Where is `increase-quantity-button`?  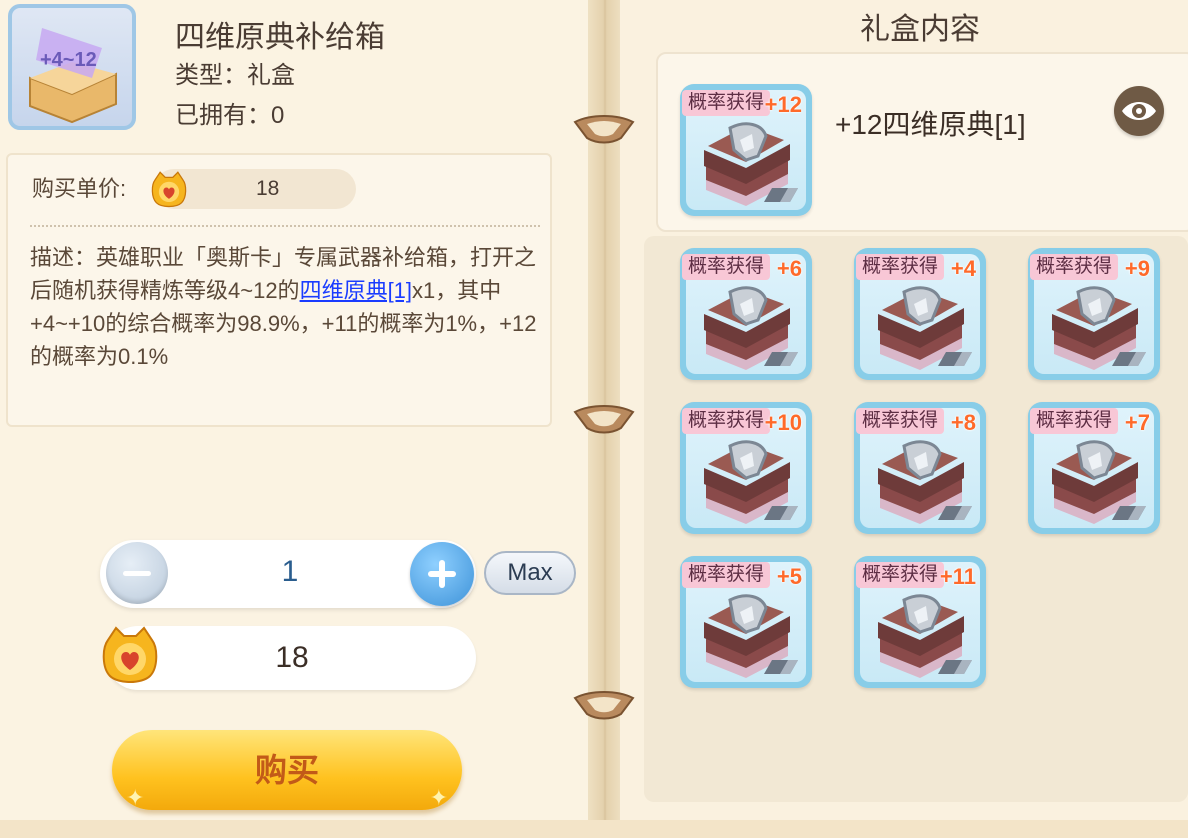 increase-quantity-button is located at coordinates (442, 574).